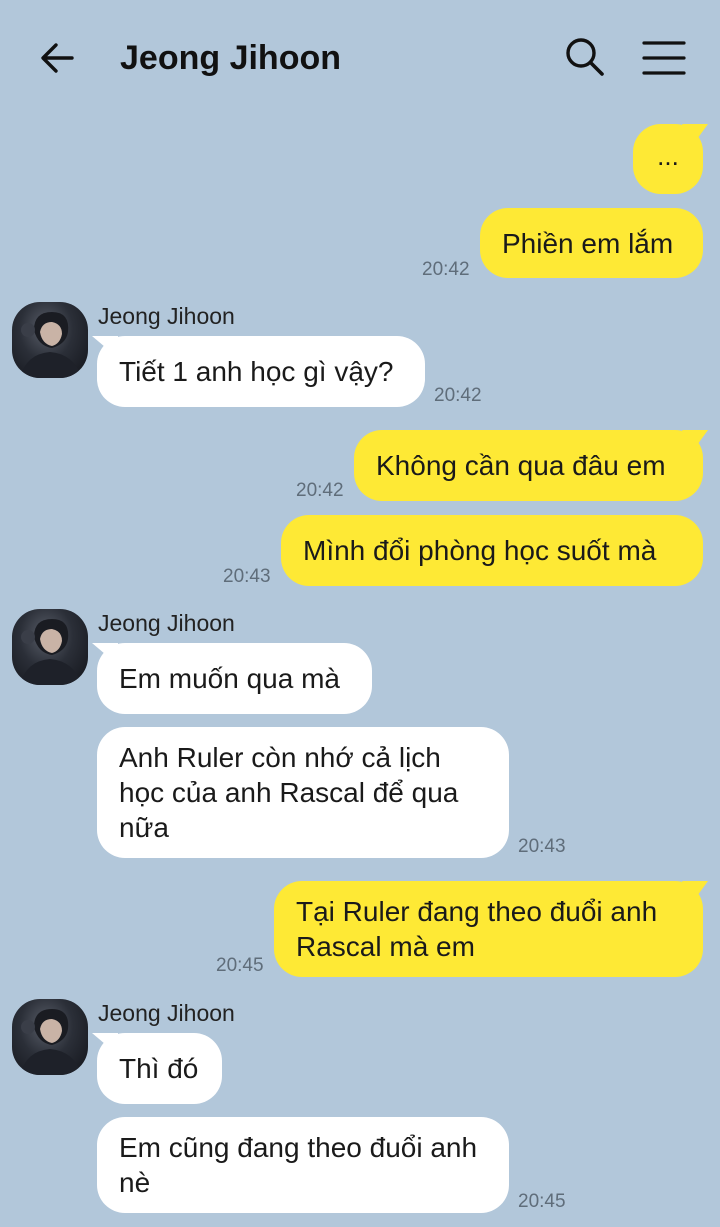 This screenshot has width=720, height=1227. I want to click on outgoing-bubble: Không cần qua đâu em, so click(528, 465).